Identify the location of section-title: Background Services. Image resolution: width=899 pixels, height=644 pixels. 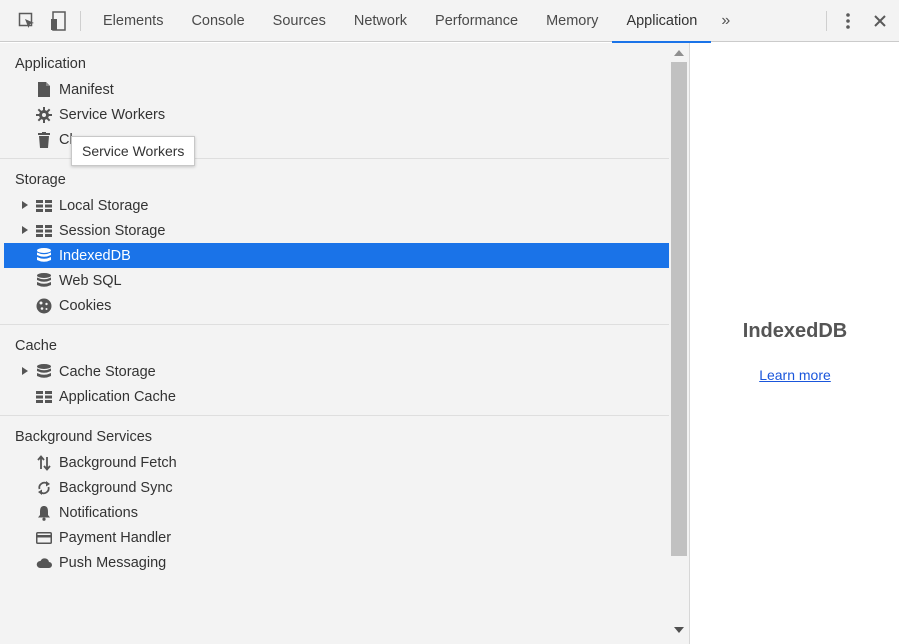
(84, 437).